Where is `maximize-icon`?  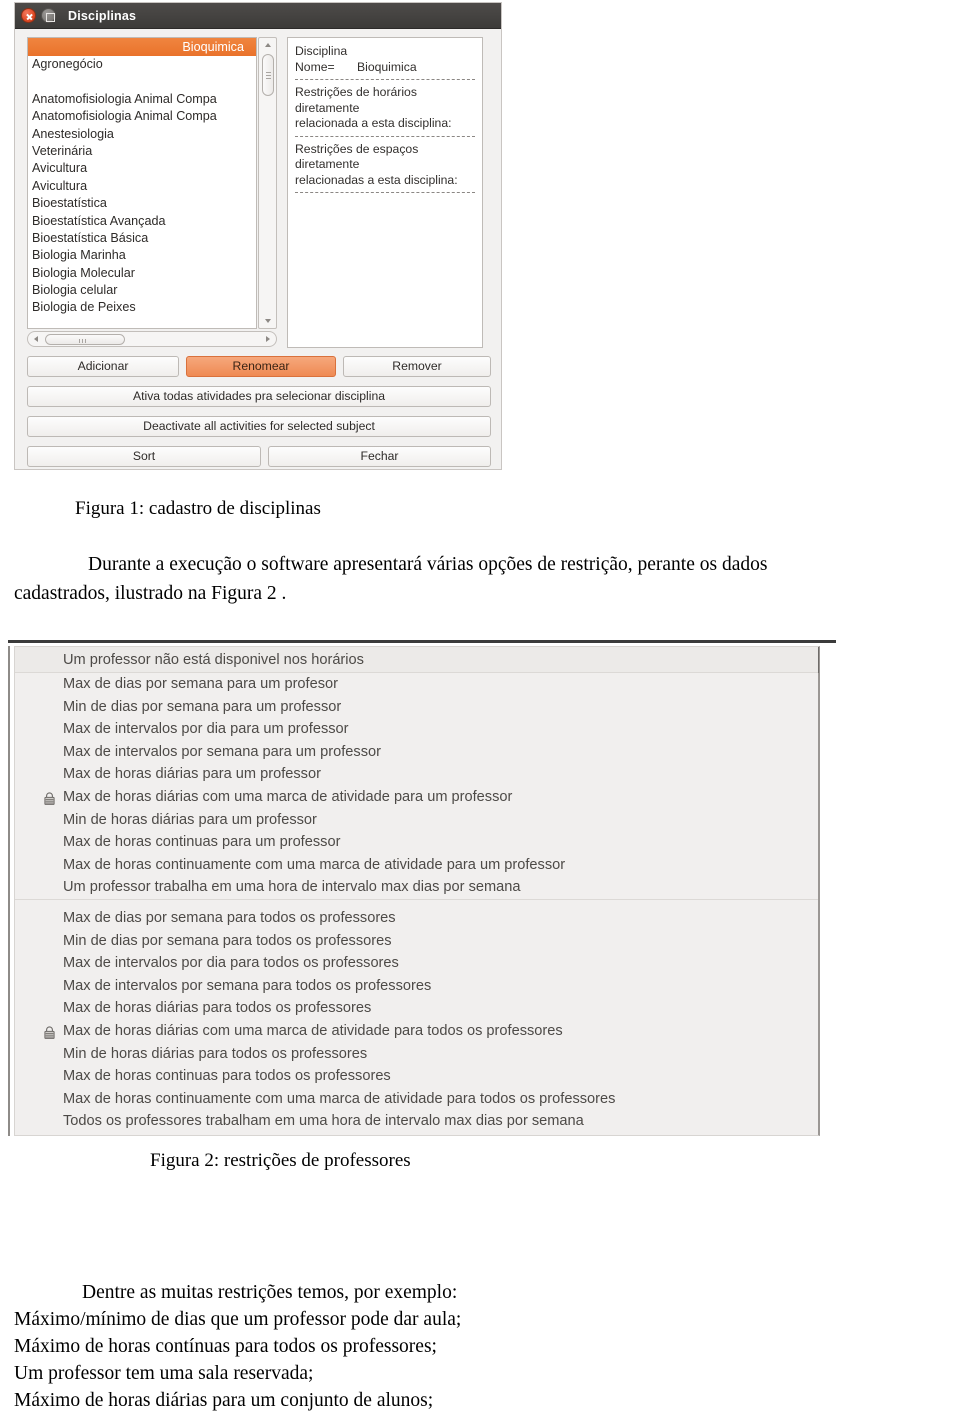 maximize-icon is located at coordinates (48, 15).